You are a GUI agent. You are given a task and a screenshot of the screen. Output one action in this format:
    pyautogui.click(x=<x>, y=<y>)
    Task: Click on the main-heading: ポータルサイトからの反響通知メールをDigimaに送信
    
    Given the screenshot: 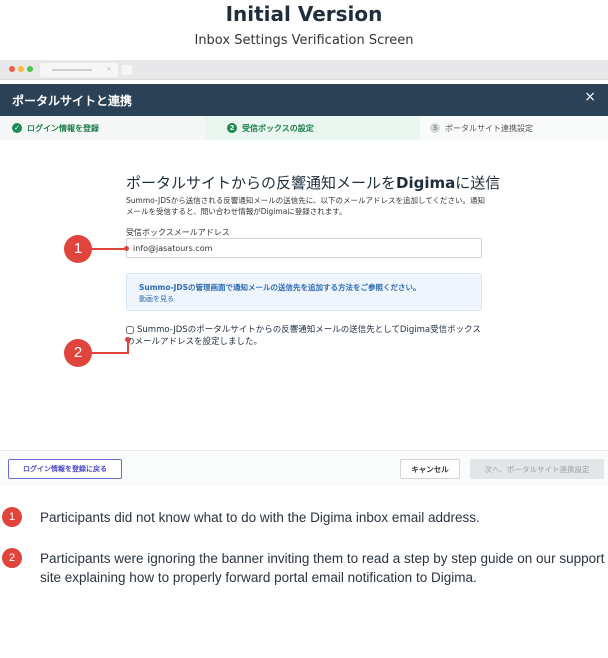 What is the action you would take?
    pyautogui.click(x=313, y=182)
    